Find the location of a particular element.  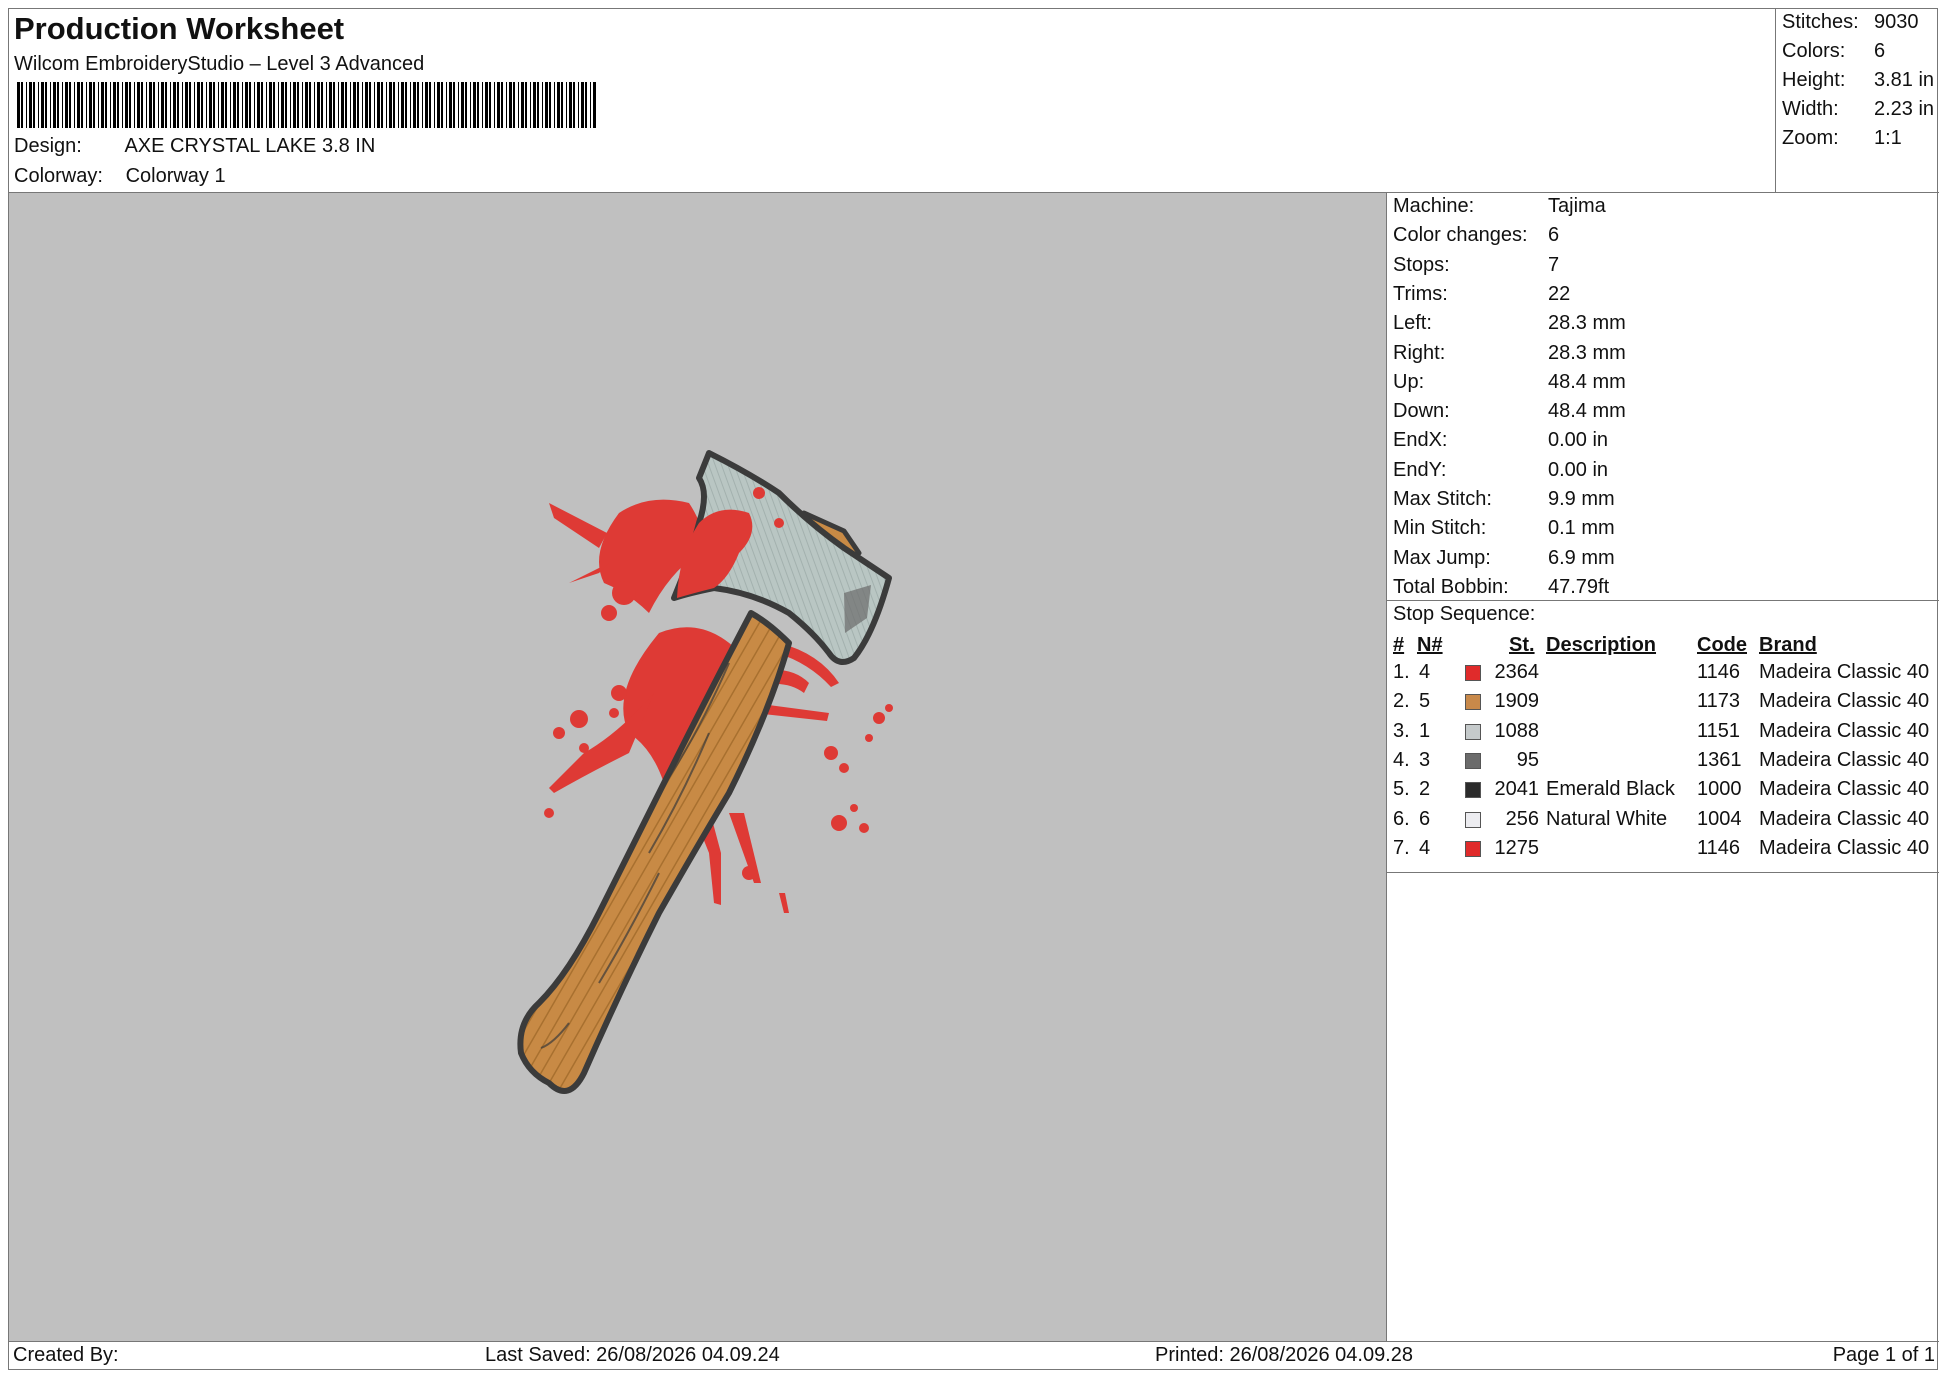

machine-info-value: 47.79ft is located at coordinates (1579, 586).